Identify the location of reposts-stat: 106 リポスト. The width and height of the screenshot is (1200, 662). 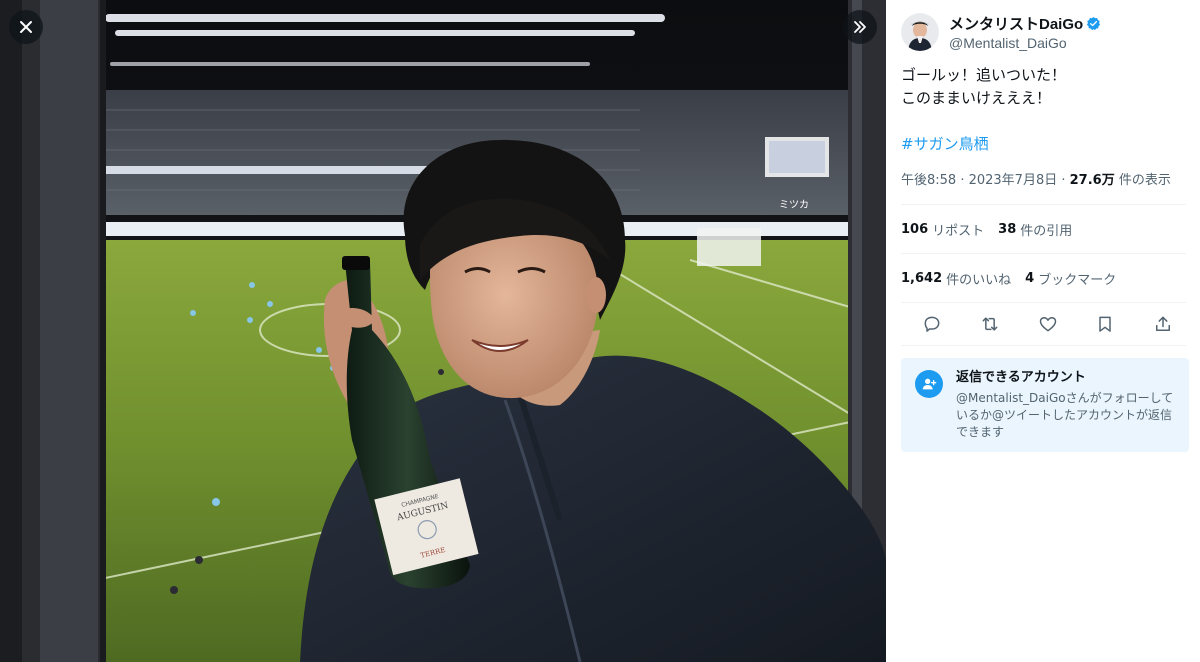
(942, 229).